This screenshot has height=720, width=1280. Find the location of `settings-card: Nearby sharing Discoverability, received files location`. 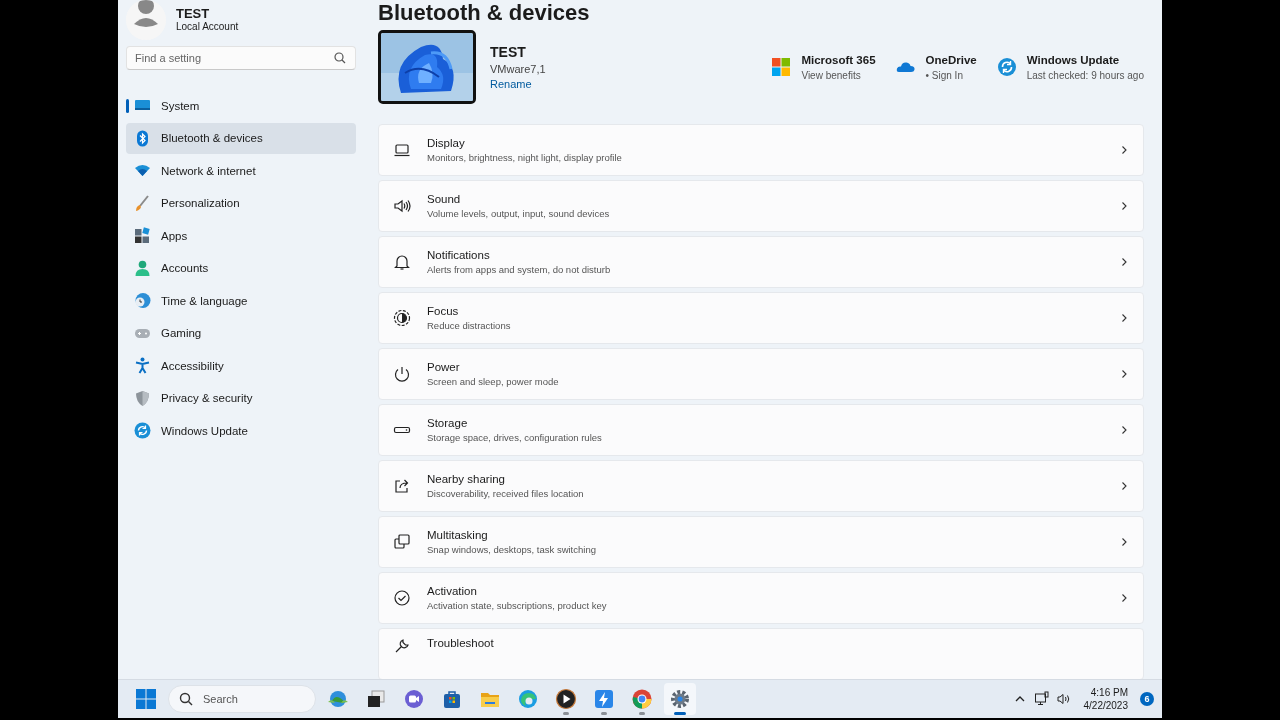

settings-card: Nearby sharing Discoverability, received files location is located at coordinates (761, 486).